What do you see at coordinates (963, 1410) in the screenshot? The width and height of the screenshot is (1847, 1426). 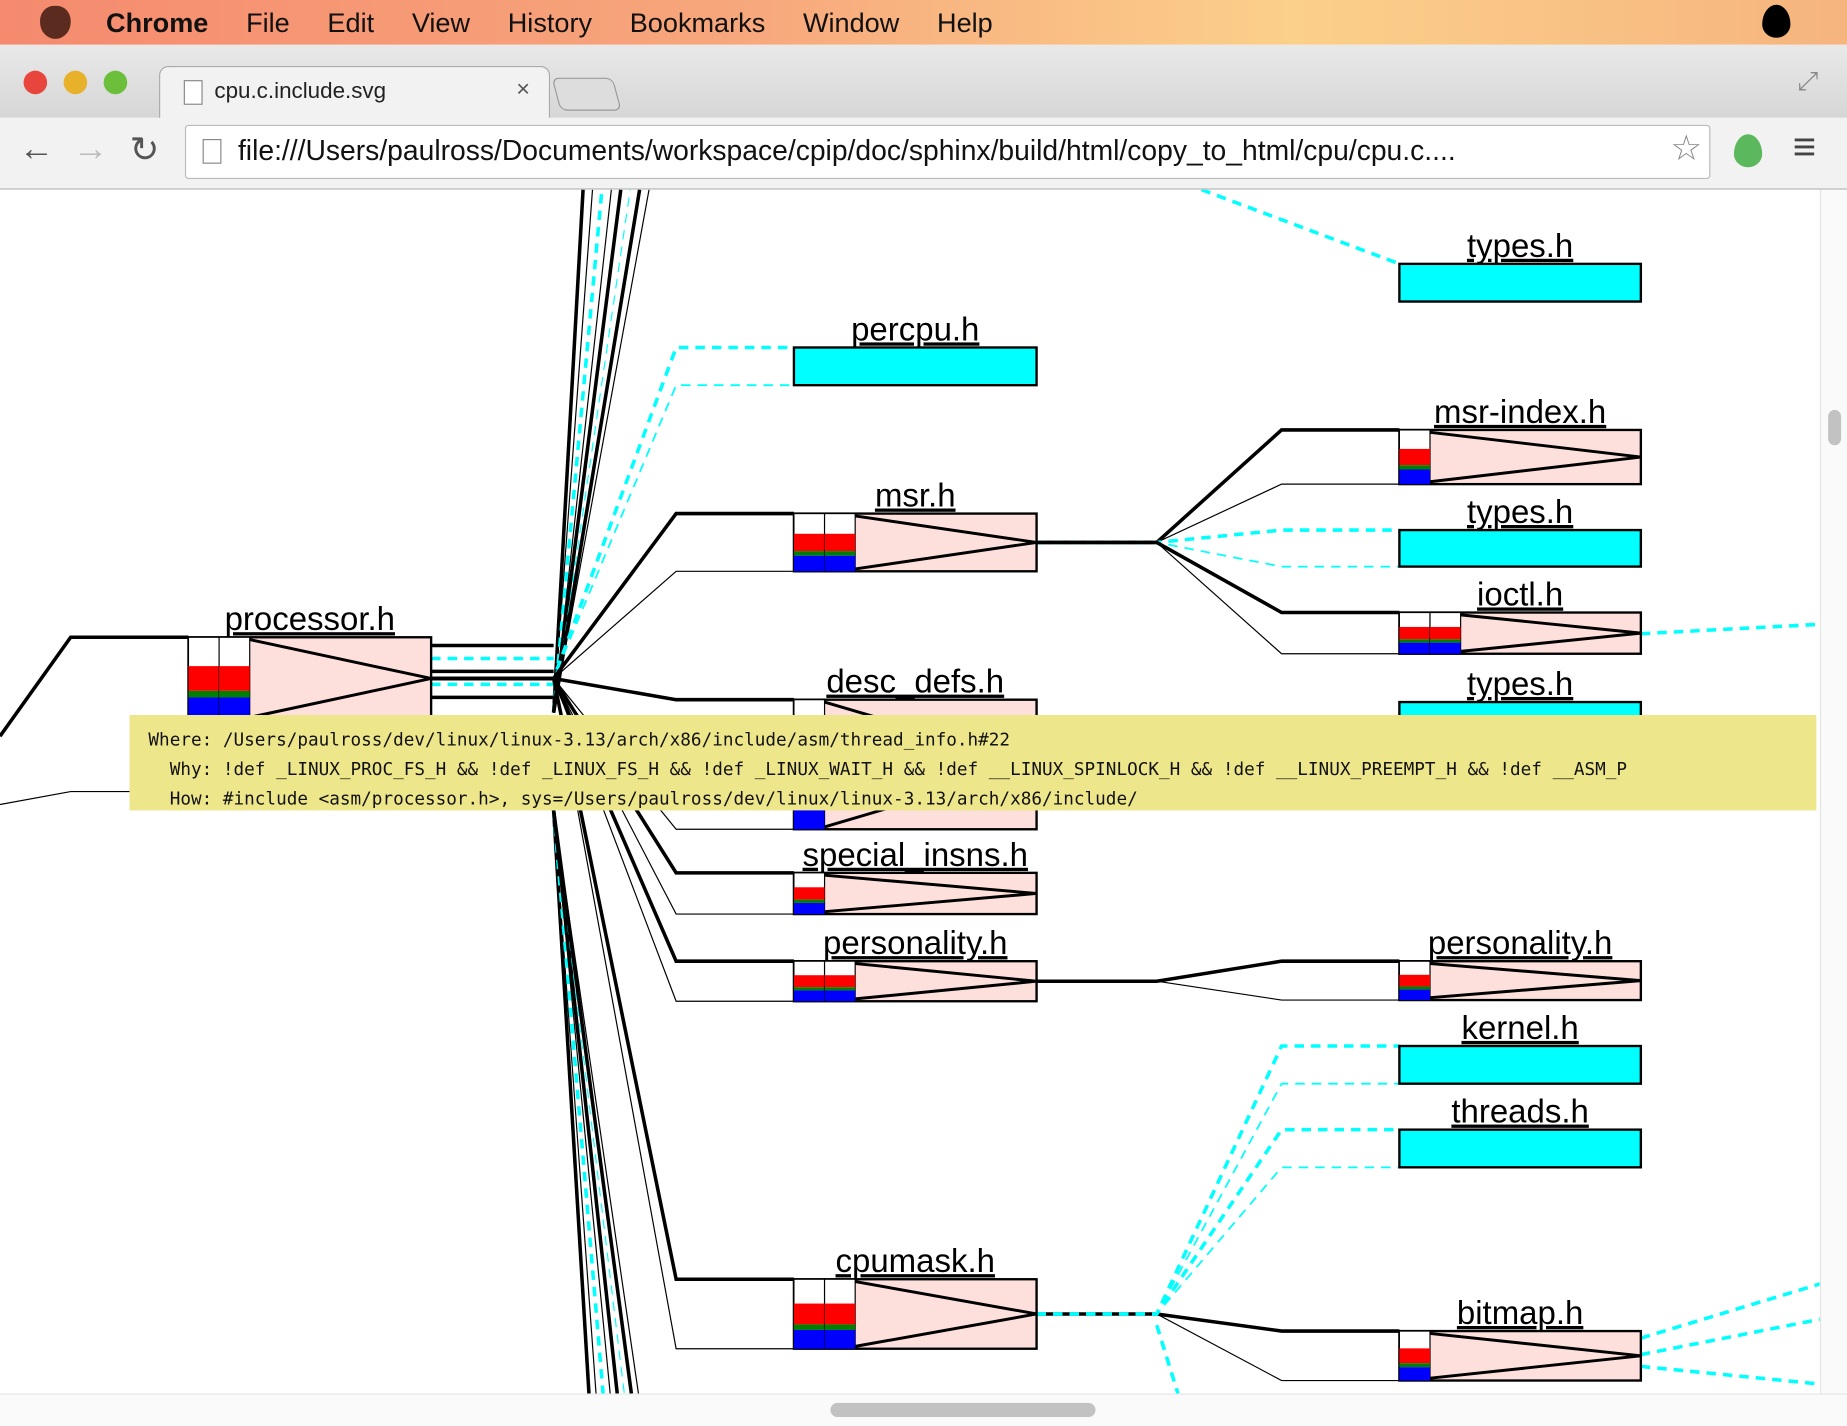 I see `horizontal-scroll-thumb` at bounding box center [963, 1410].